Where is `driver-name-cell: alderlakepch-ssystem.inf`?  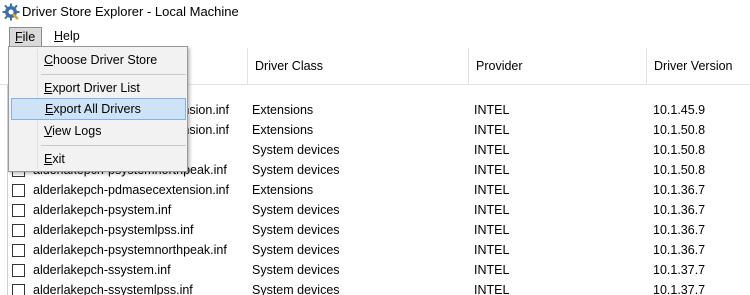 driver-name-cell: alderlakepch-ssystem.inf is located at coordinates (102, 270).